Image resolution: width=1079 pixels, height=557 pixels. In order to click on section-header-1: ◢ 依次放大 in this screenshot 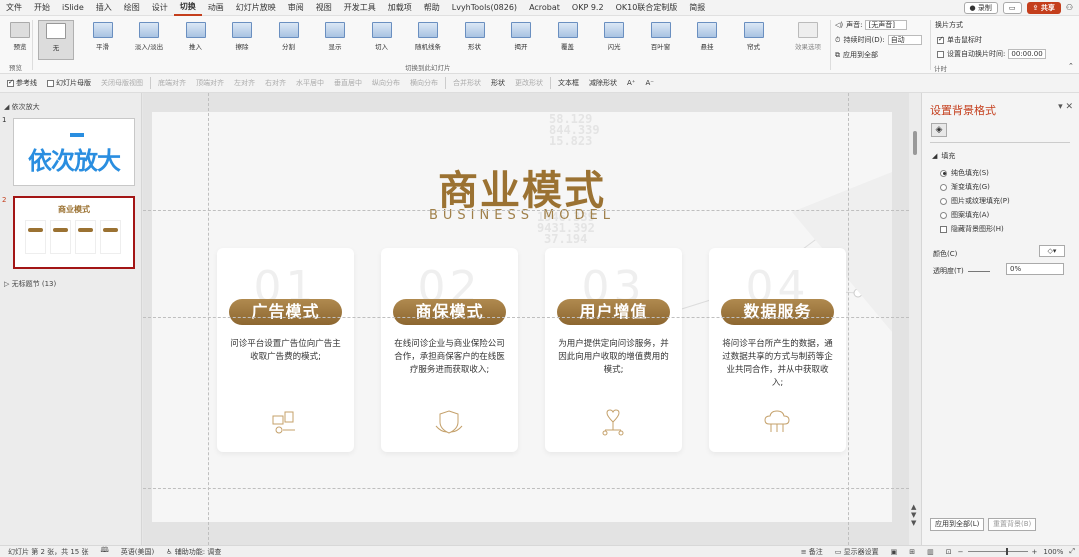, I will do `click(22, 107)`.